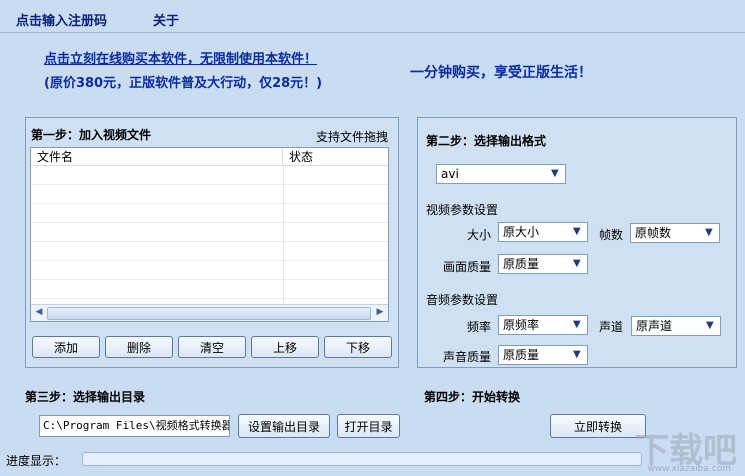 This screenshot has height=476, width=745. What do you see at coordinates (501, 72) in the screenshot?
I see `promo-slogan: 一分钟购买，享受正版生活！` at bounding box center [501, 72].